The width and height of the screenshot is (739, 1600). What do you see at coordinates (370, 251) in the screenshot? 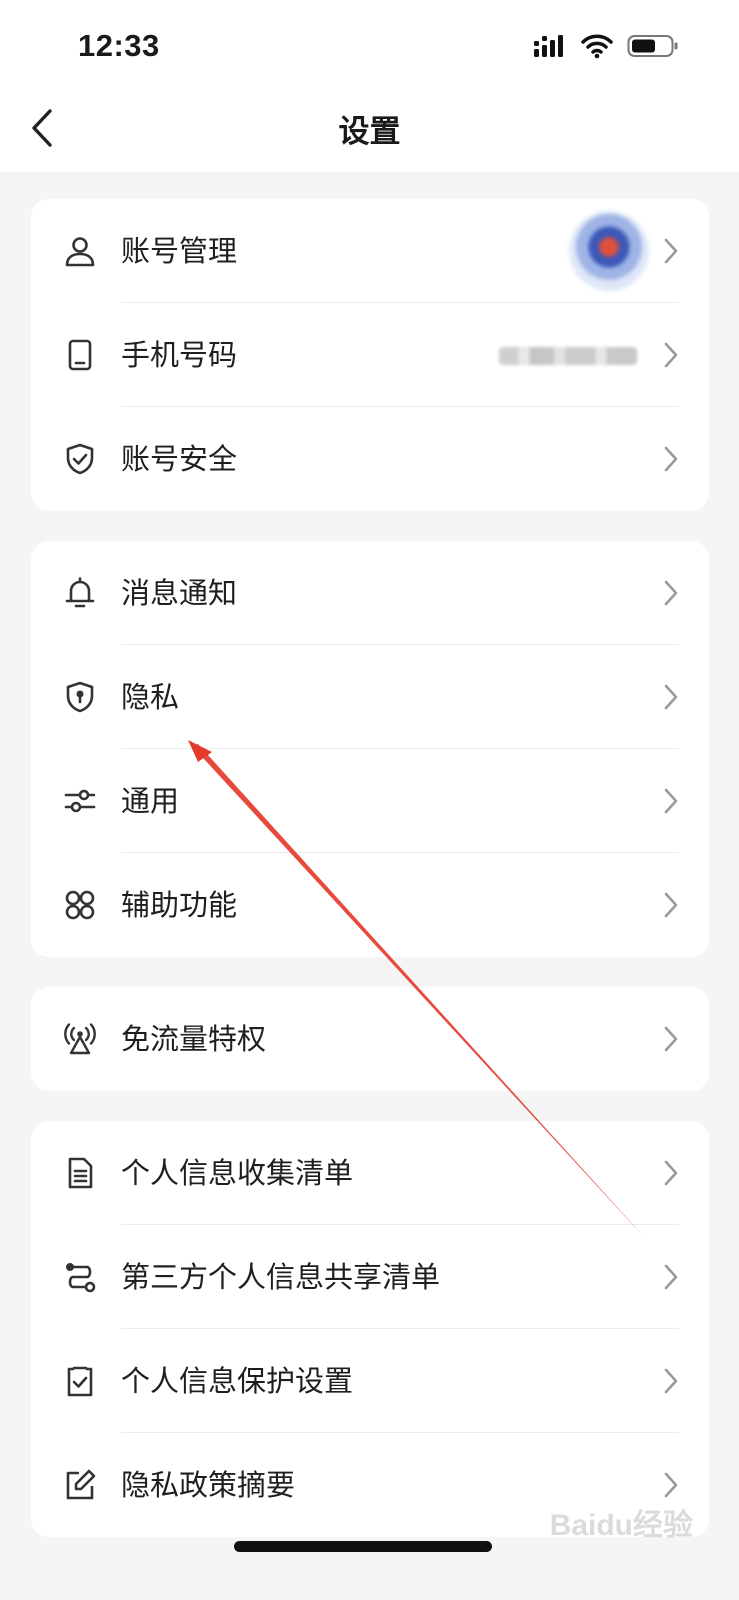
I see `settings-row-account-management: 账号管理` at bounding box center [370, 251].